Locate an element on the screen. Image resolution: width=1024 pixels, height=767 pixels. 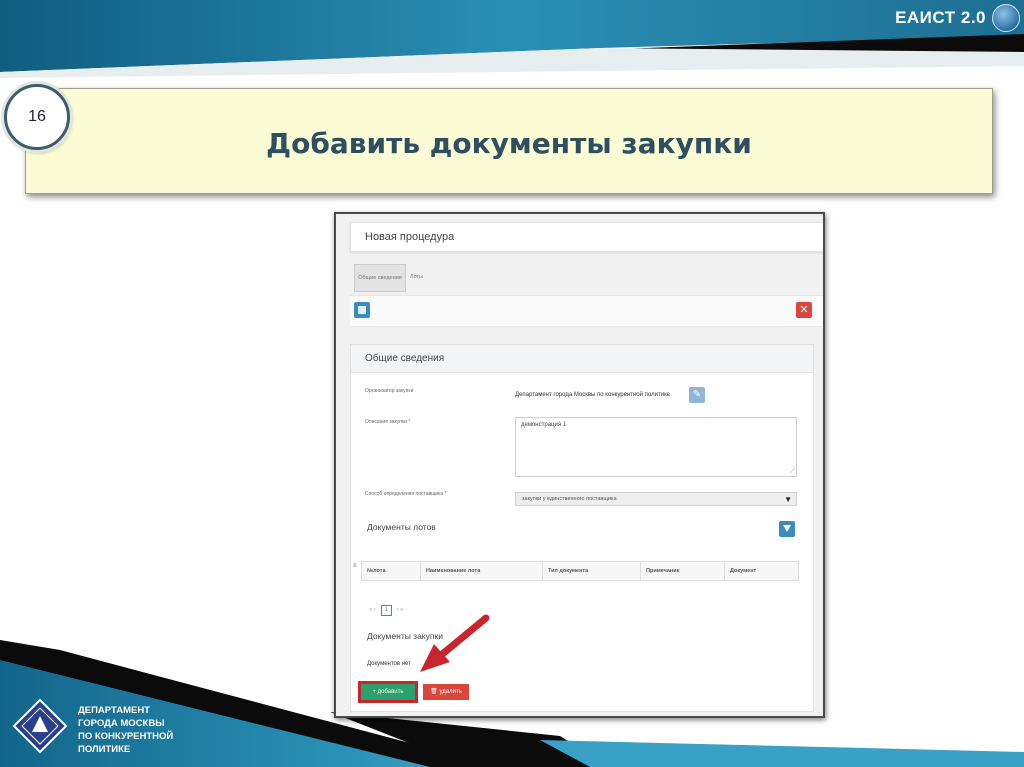
delete-label: удалить is located at coordinates (450, 692).